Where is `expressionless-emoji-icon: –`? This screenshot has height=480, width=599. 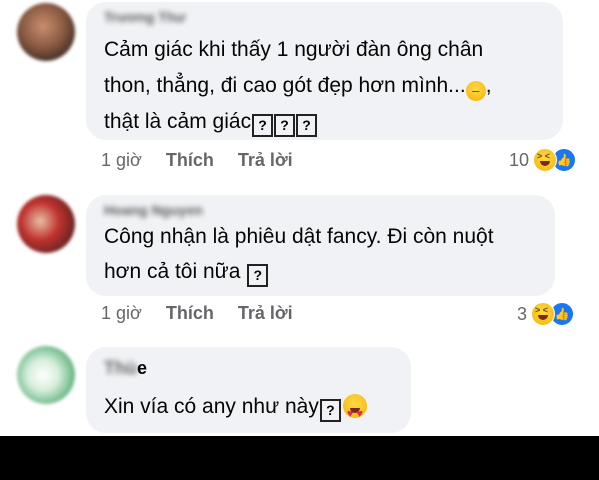 expressionless-emoji-icon: – is located at coordinates (475, 91).